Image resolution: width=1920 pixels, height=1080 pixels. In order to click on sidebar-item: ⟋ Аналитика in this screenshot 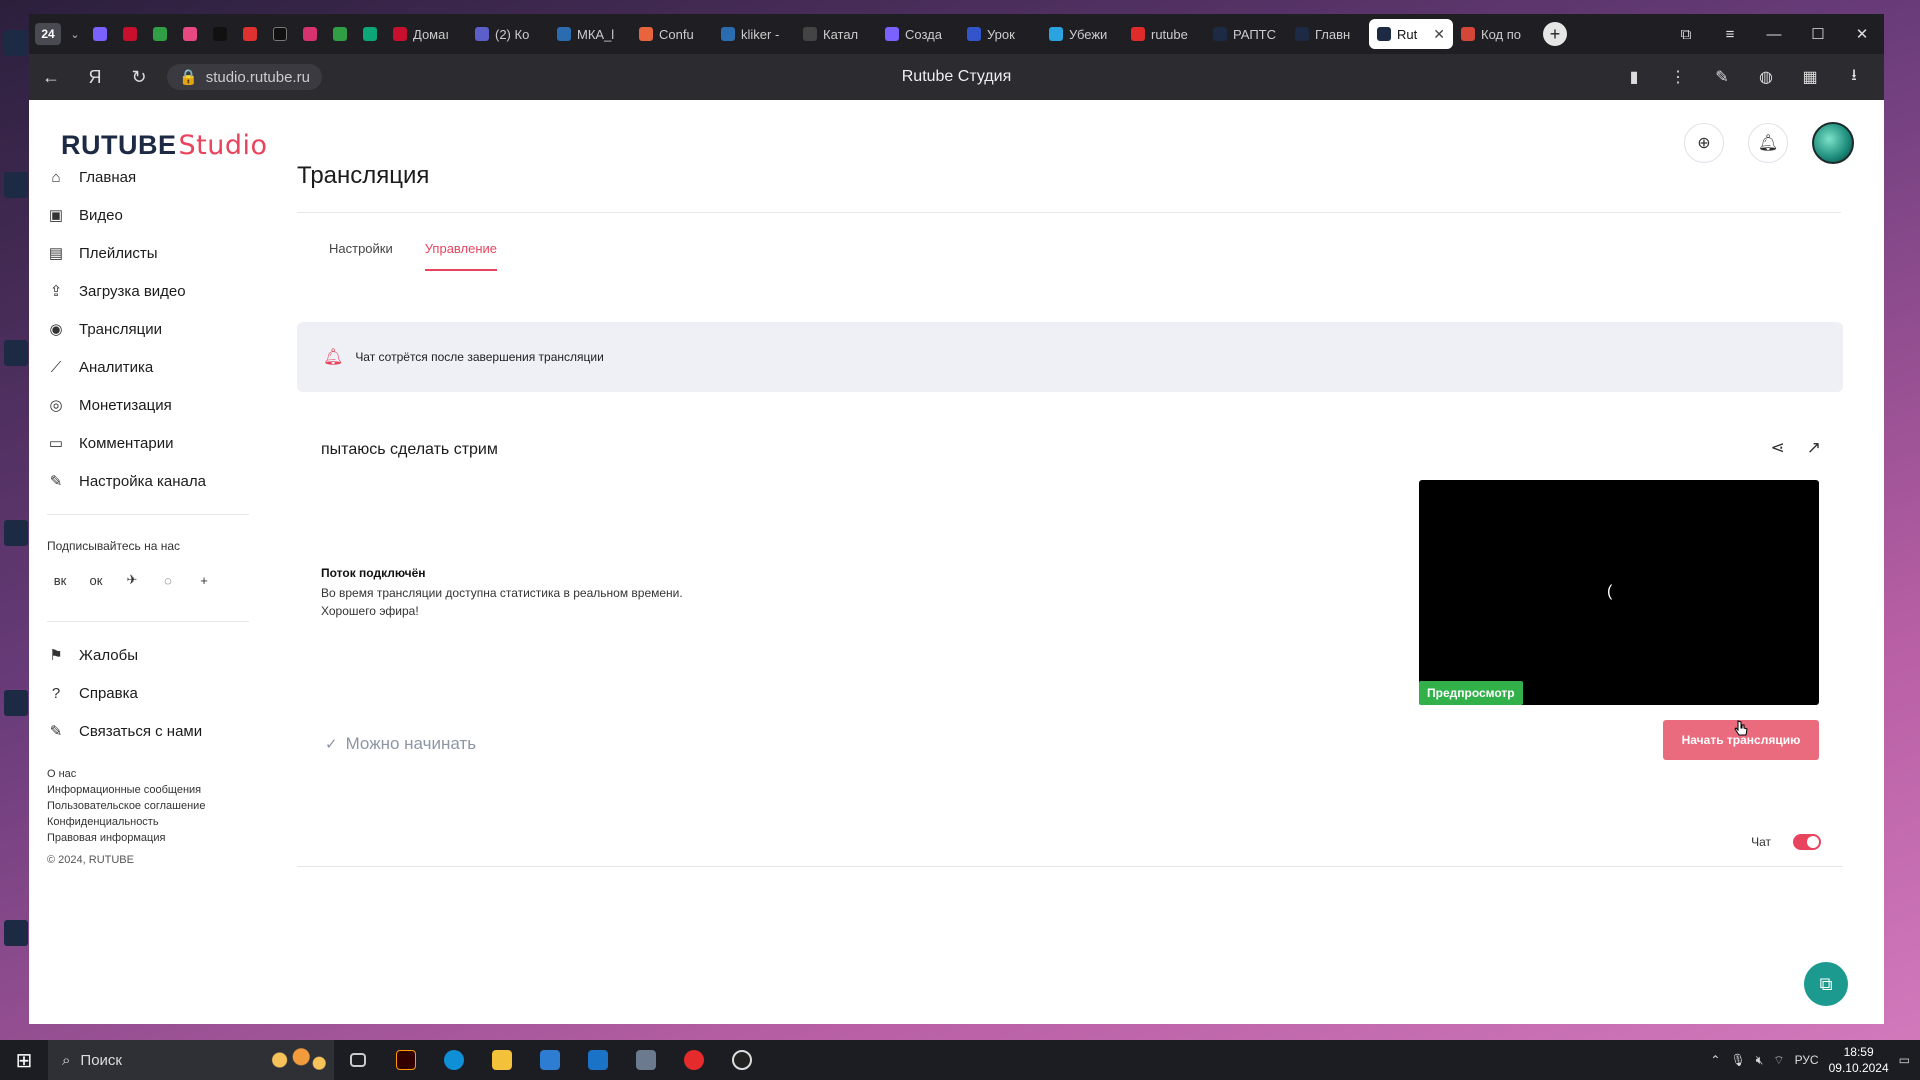, I will do `click(139, 367)`.